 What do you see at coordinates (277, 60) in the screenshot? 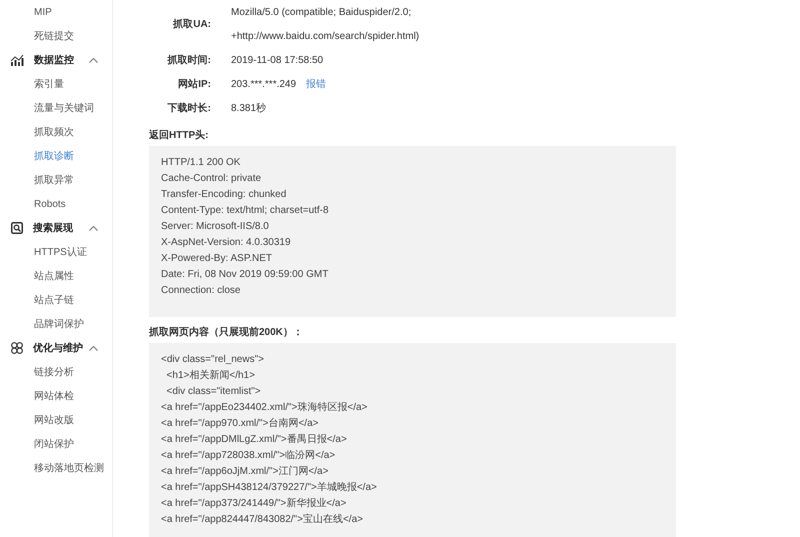
I see `field-value: 2019-11-08 17:58:50` at bounding box center [277, 60].